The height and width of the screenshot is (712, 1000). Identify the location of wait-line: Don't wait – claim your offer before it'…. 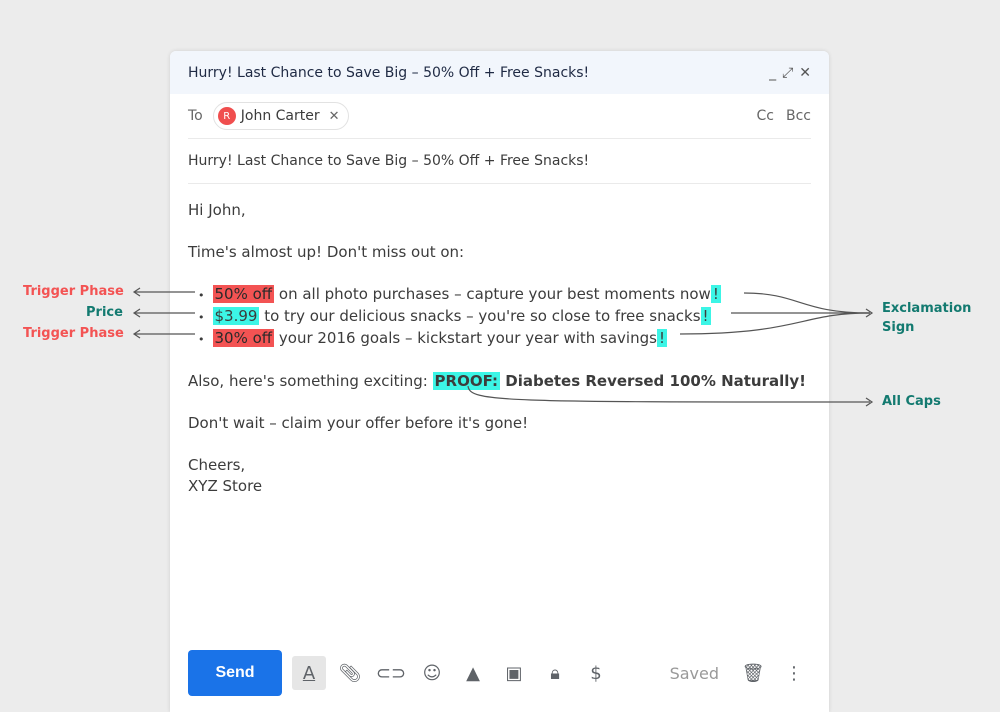
(358, 423).